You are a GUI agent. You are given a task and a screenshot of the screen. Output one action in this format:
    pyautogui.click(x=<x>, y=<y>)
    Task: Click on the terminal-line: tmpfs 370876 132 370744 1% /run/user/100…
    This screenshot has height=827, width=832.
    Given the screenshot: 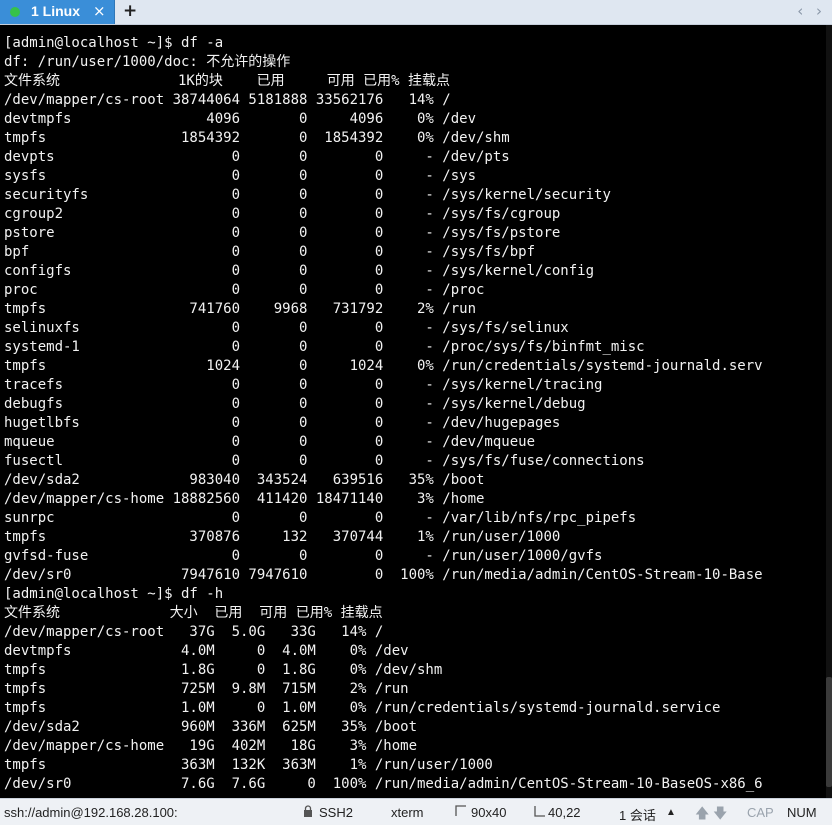 What is the action you would take?
    pyautogui.click(x=282, y=537)
    